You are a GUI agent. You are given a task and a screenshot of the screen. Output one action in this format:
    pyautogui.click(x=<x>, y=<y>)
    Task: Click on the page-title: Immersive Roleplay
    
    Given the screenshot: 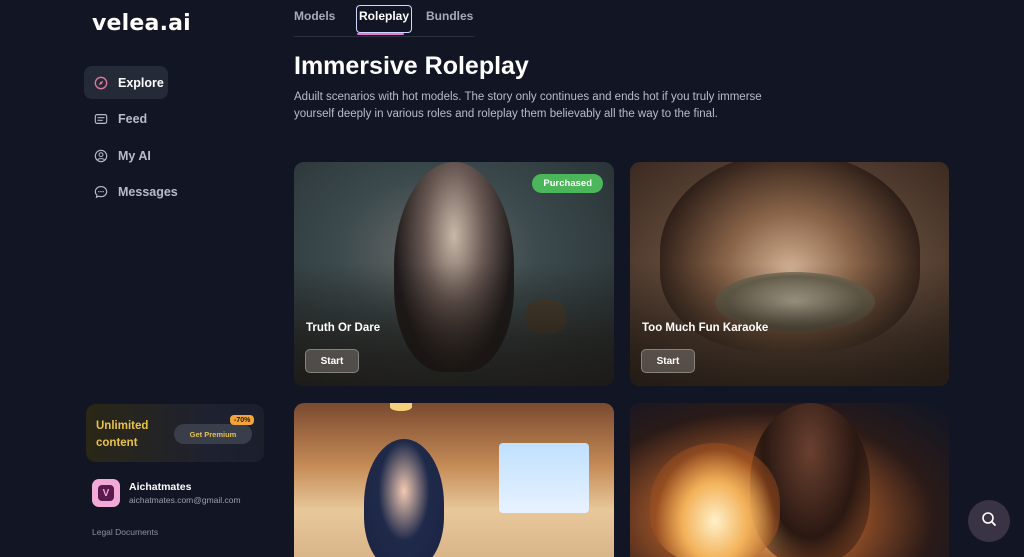 What is the action you would take?
    pyautogui.click(x=411, y=66)
    